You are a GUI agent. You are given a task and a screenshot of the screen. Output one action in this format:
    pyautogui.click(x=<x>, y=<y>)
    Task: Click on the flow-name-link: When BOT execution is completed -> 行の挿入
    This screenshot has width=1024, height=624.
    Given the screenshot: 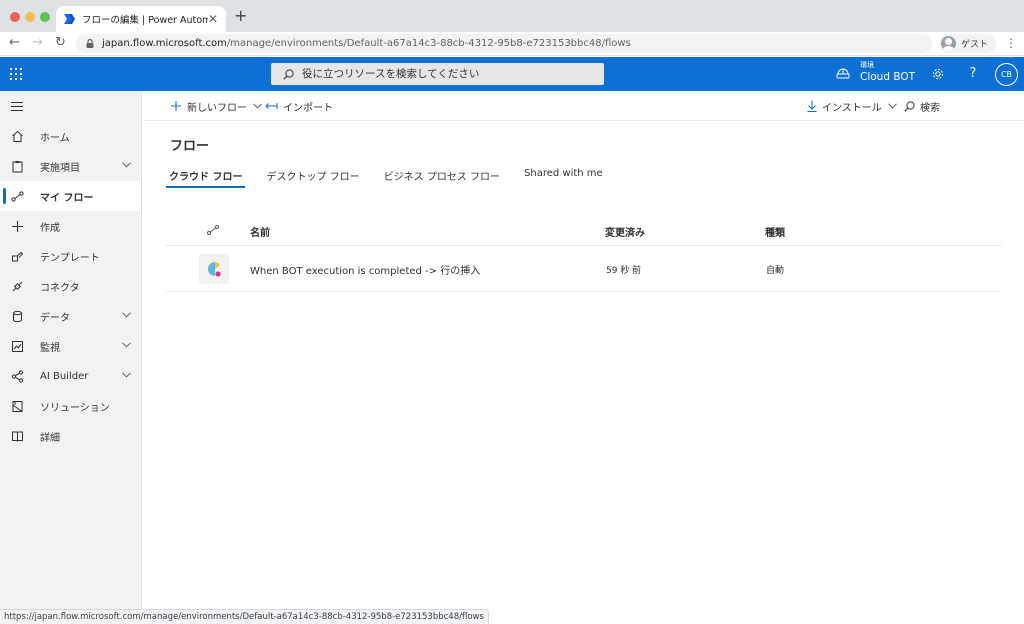 What is the action you would take?
    pyautogui.click(x=365, y=269)
    